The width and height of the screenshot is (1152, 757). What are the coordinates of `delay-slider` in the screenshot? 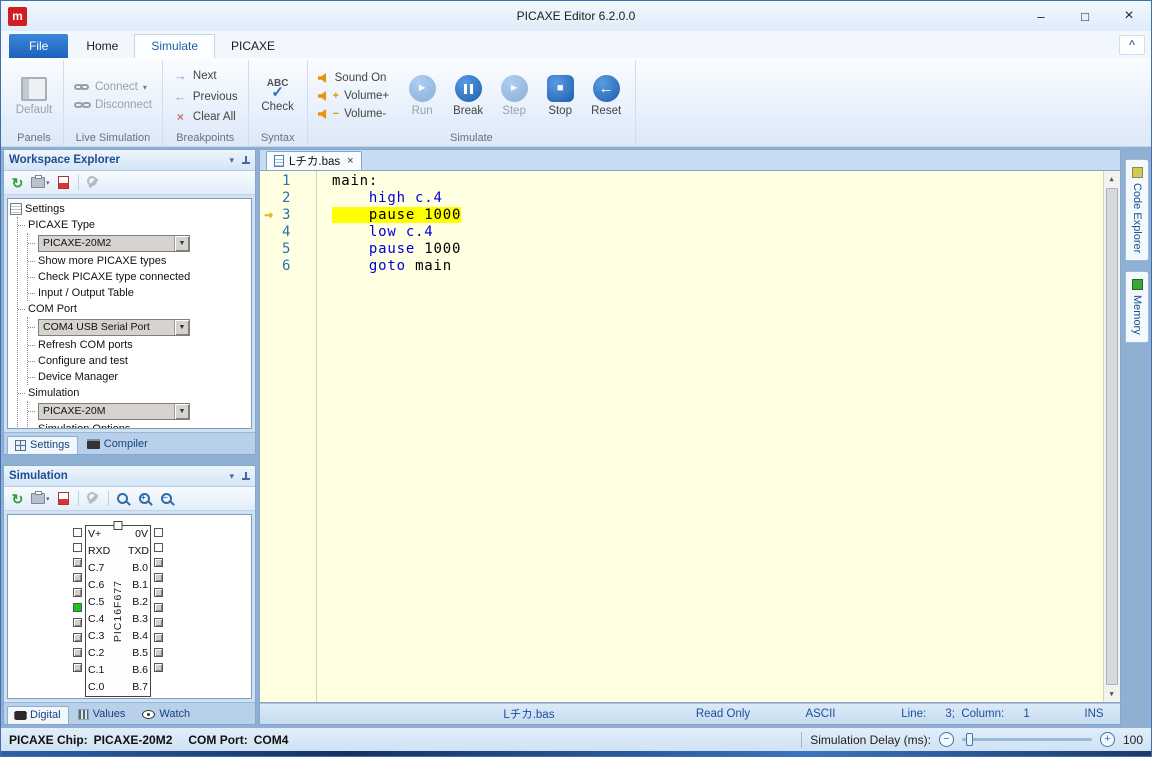 It's located at (1026, 739).